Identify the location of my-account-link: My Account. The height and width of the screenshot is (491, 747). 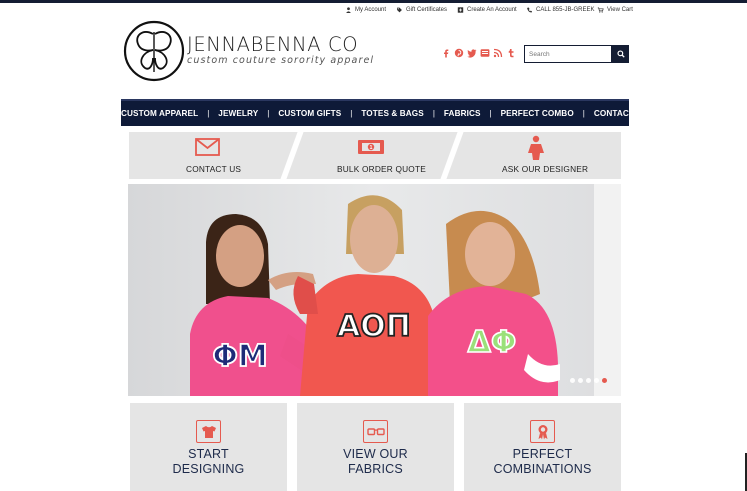
(365, 10).